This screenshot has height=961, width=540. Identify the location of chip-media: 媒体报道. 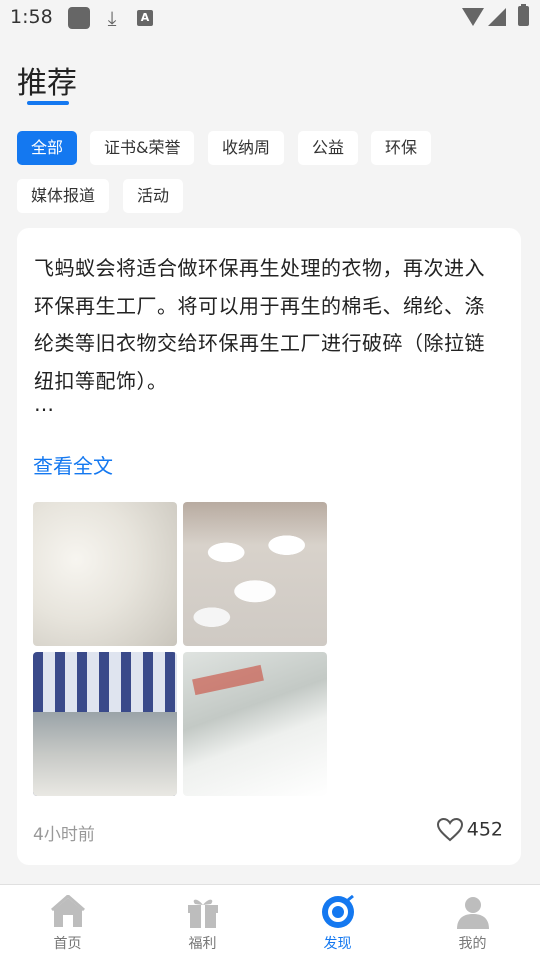
(63, 196).